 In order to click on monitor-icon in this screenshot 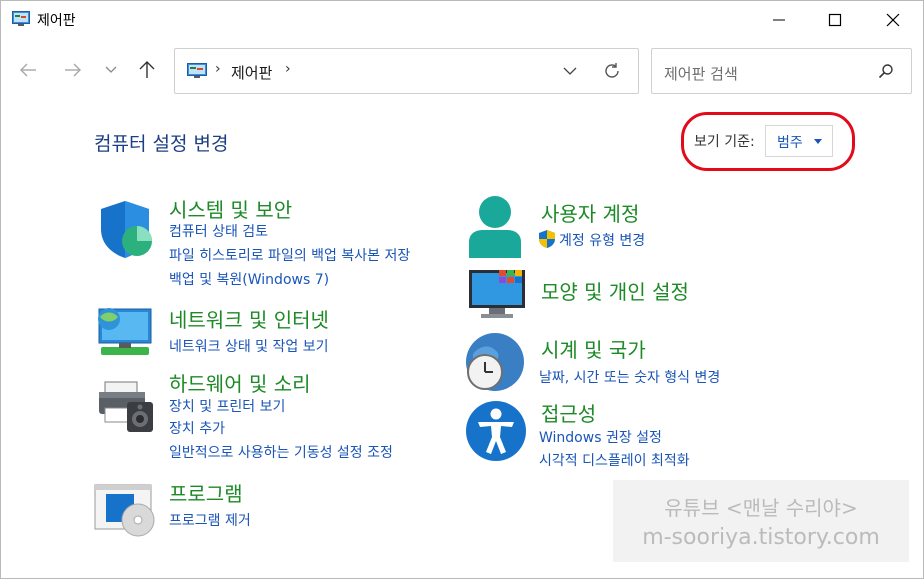, I will do `click(497, 296)`.